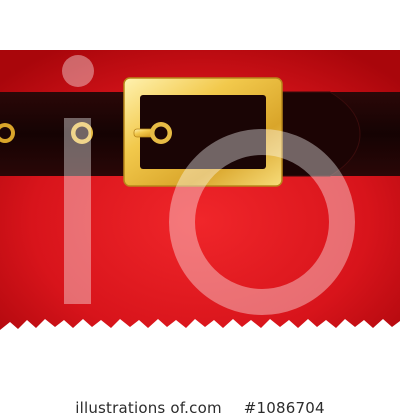  I want to click on caption-site: illustrations of.com, so click(148, 408).